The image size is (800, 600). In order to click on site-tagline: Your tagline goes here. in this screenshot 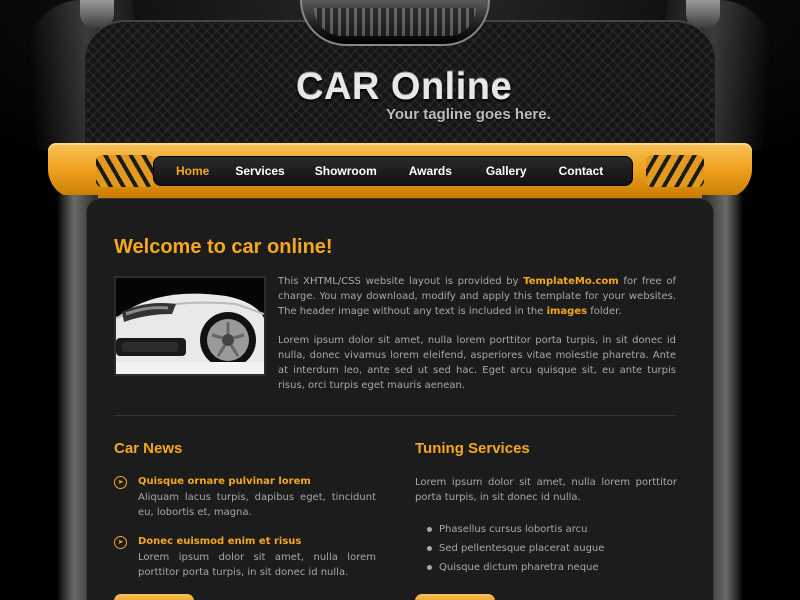, I will do `click(468, 114)`.